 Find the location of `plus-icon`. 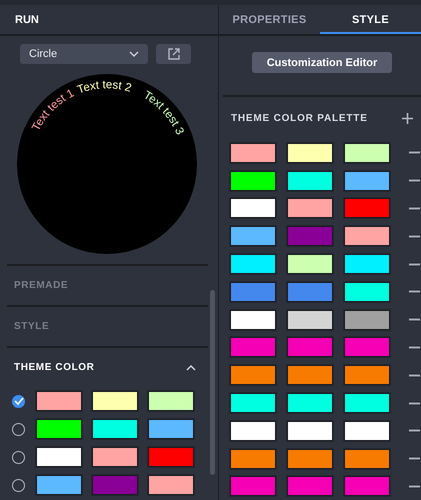

plus-icon is located at coordinates (407, 118).